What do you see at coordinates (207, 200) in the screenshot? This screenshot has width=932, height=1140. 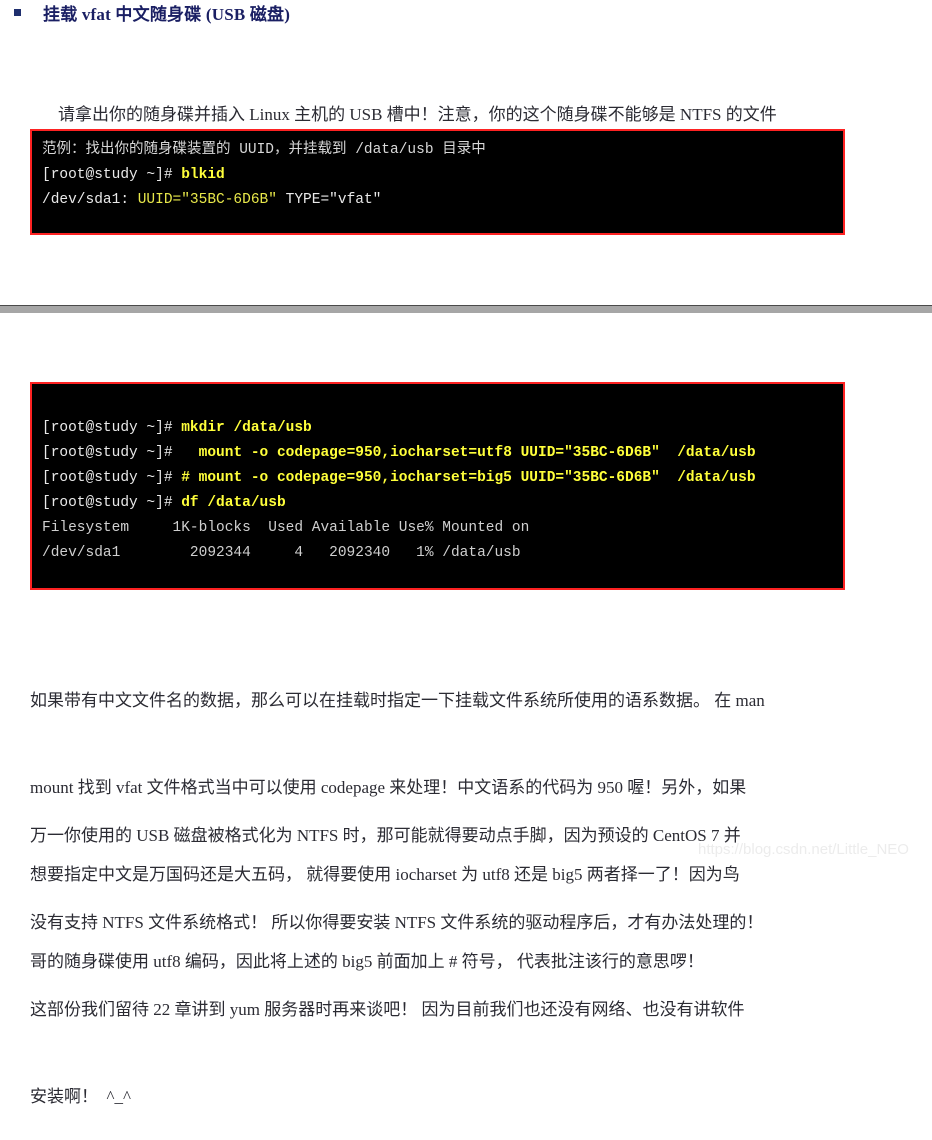 I see `device-uuid: UUID="35BC-6D6B"` at bounding box center [207, 200].